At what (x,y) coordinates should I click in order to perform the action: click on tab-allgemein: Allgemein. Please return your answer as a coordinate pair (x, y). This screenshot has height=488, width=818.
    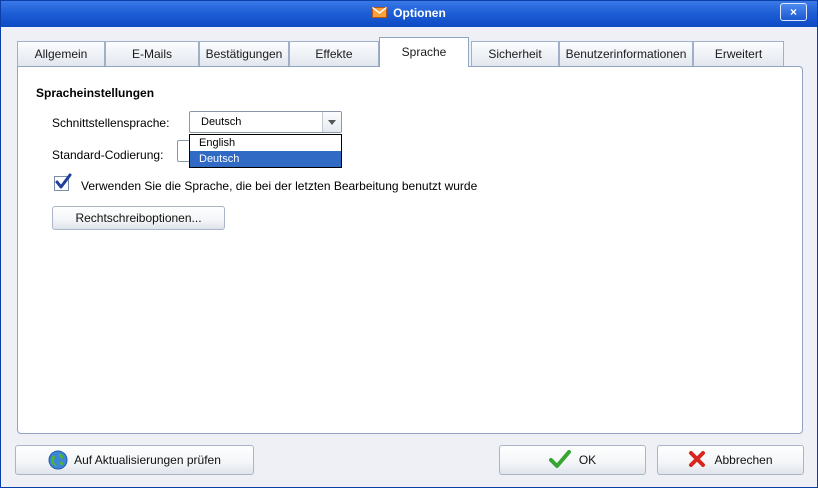
    Looking at the image, I should click on (61, 53).